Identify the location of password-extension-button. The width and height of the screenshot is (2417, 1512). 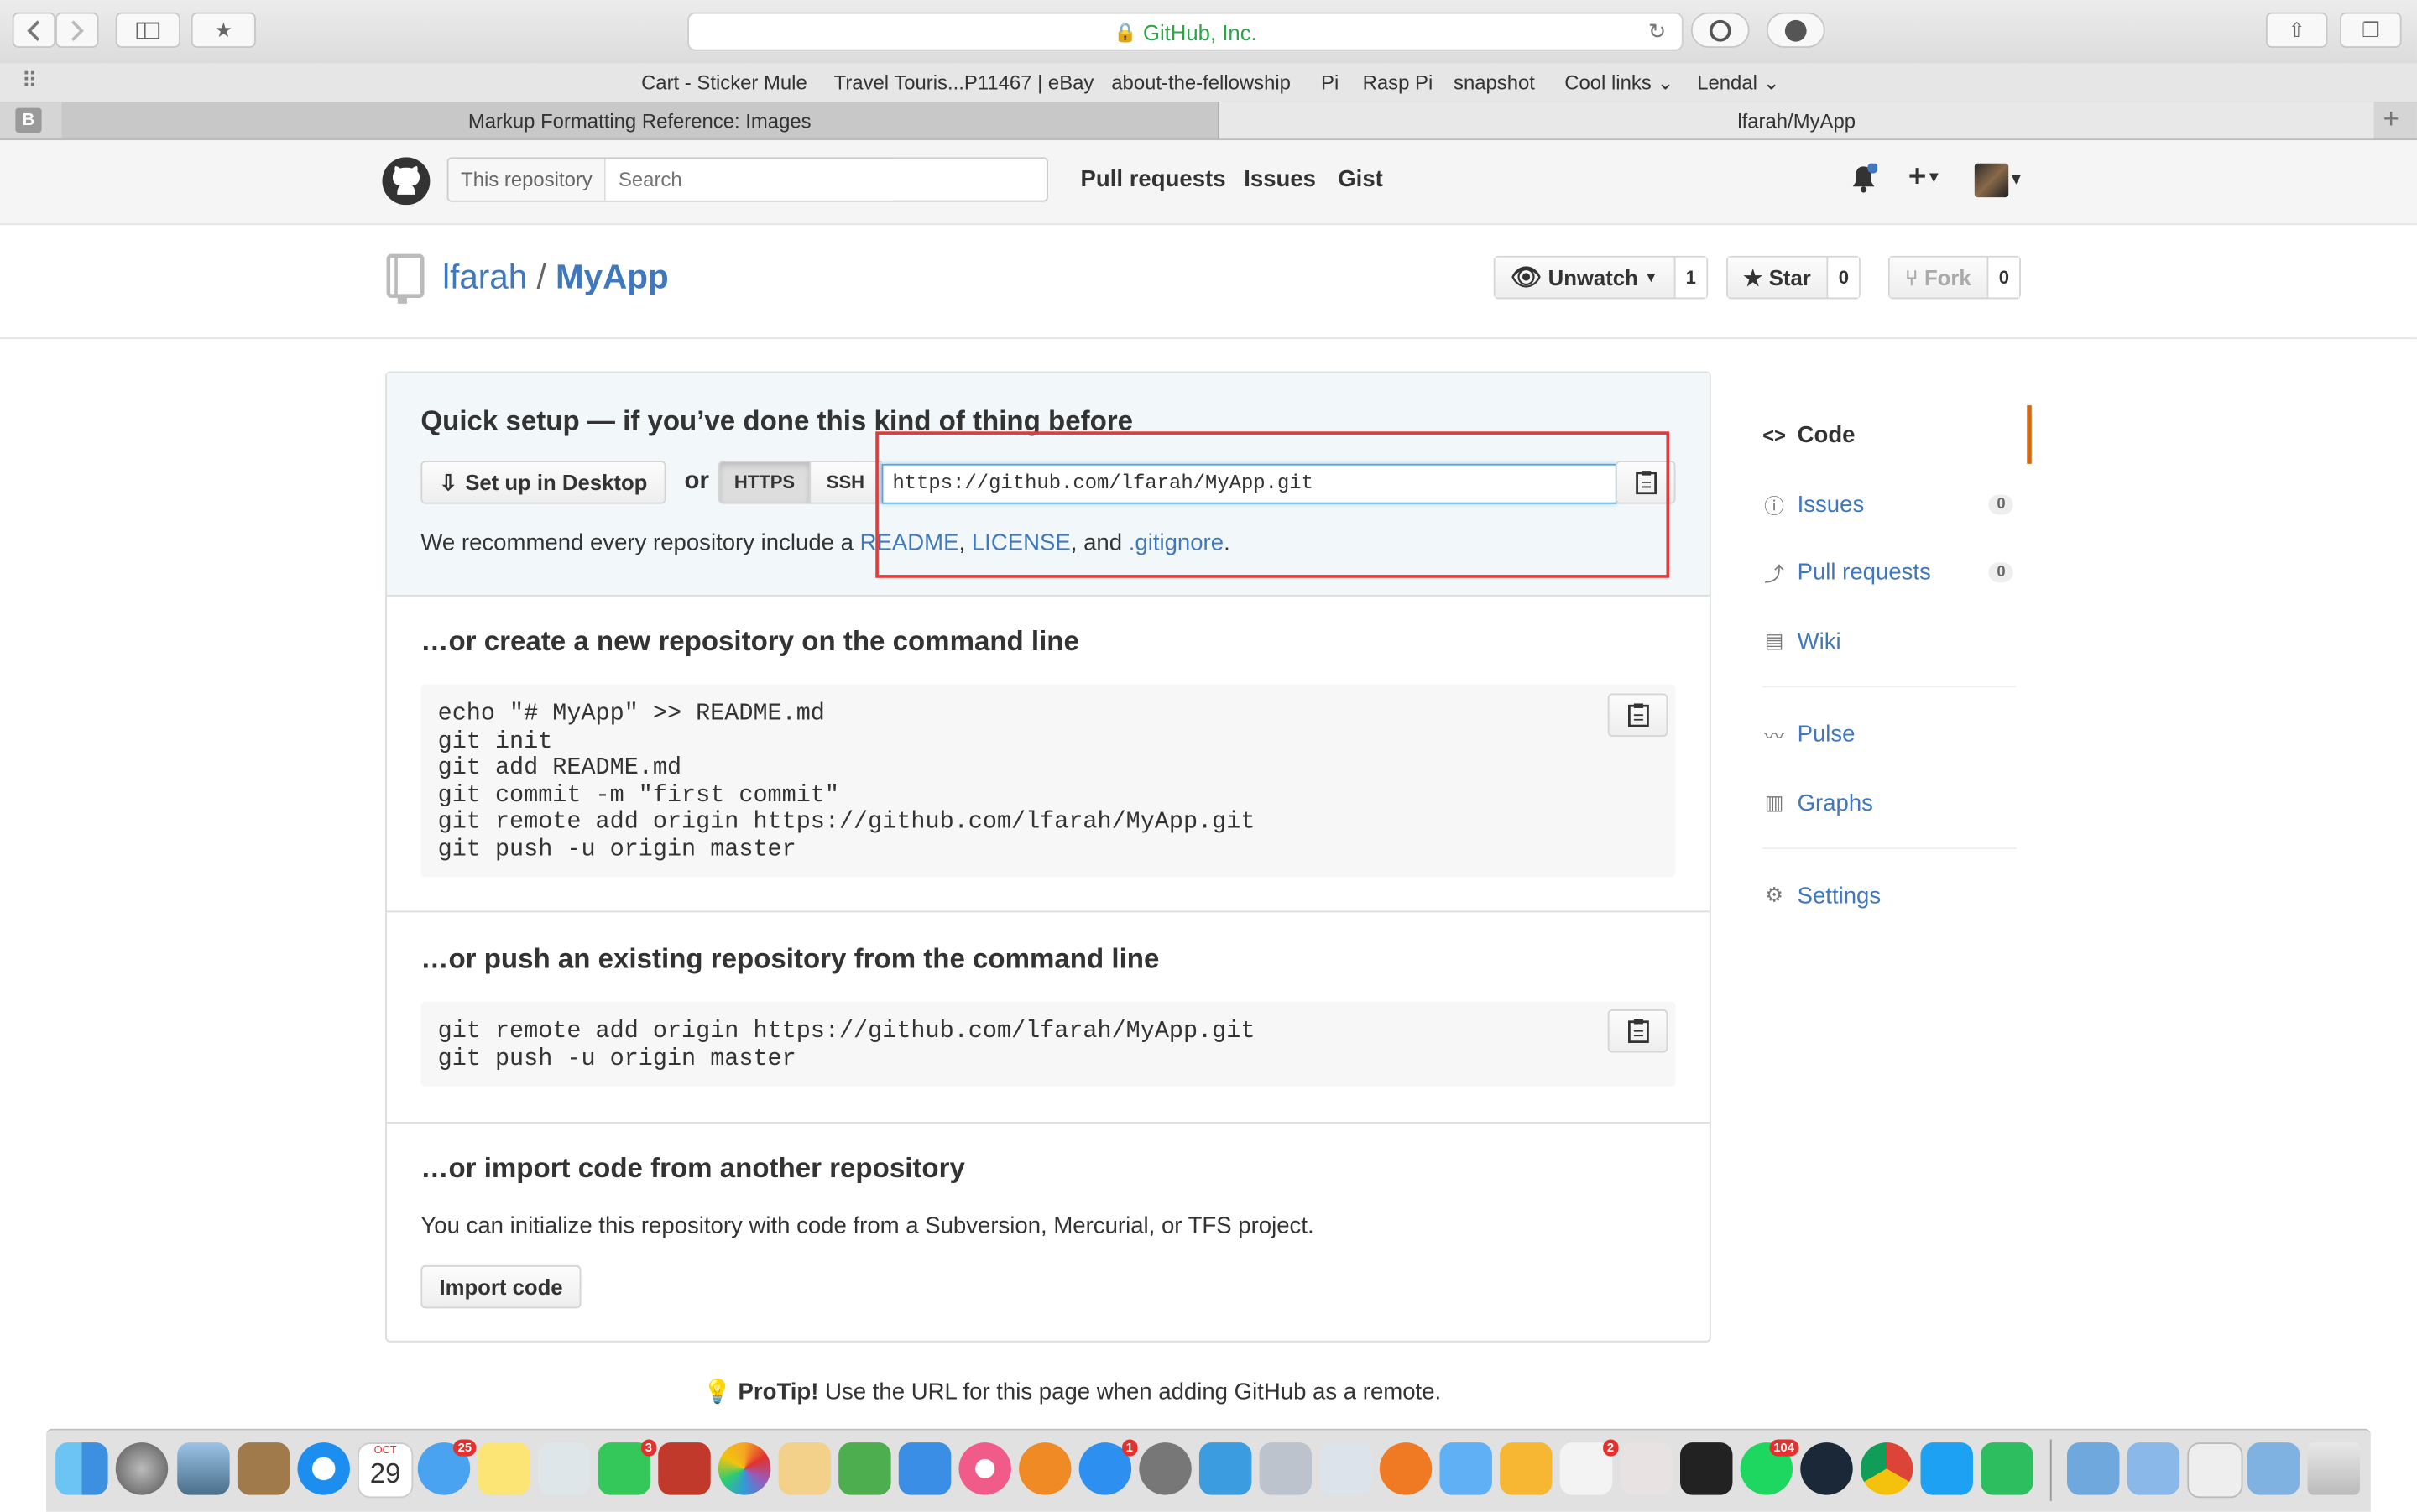
(1720, 30).